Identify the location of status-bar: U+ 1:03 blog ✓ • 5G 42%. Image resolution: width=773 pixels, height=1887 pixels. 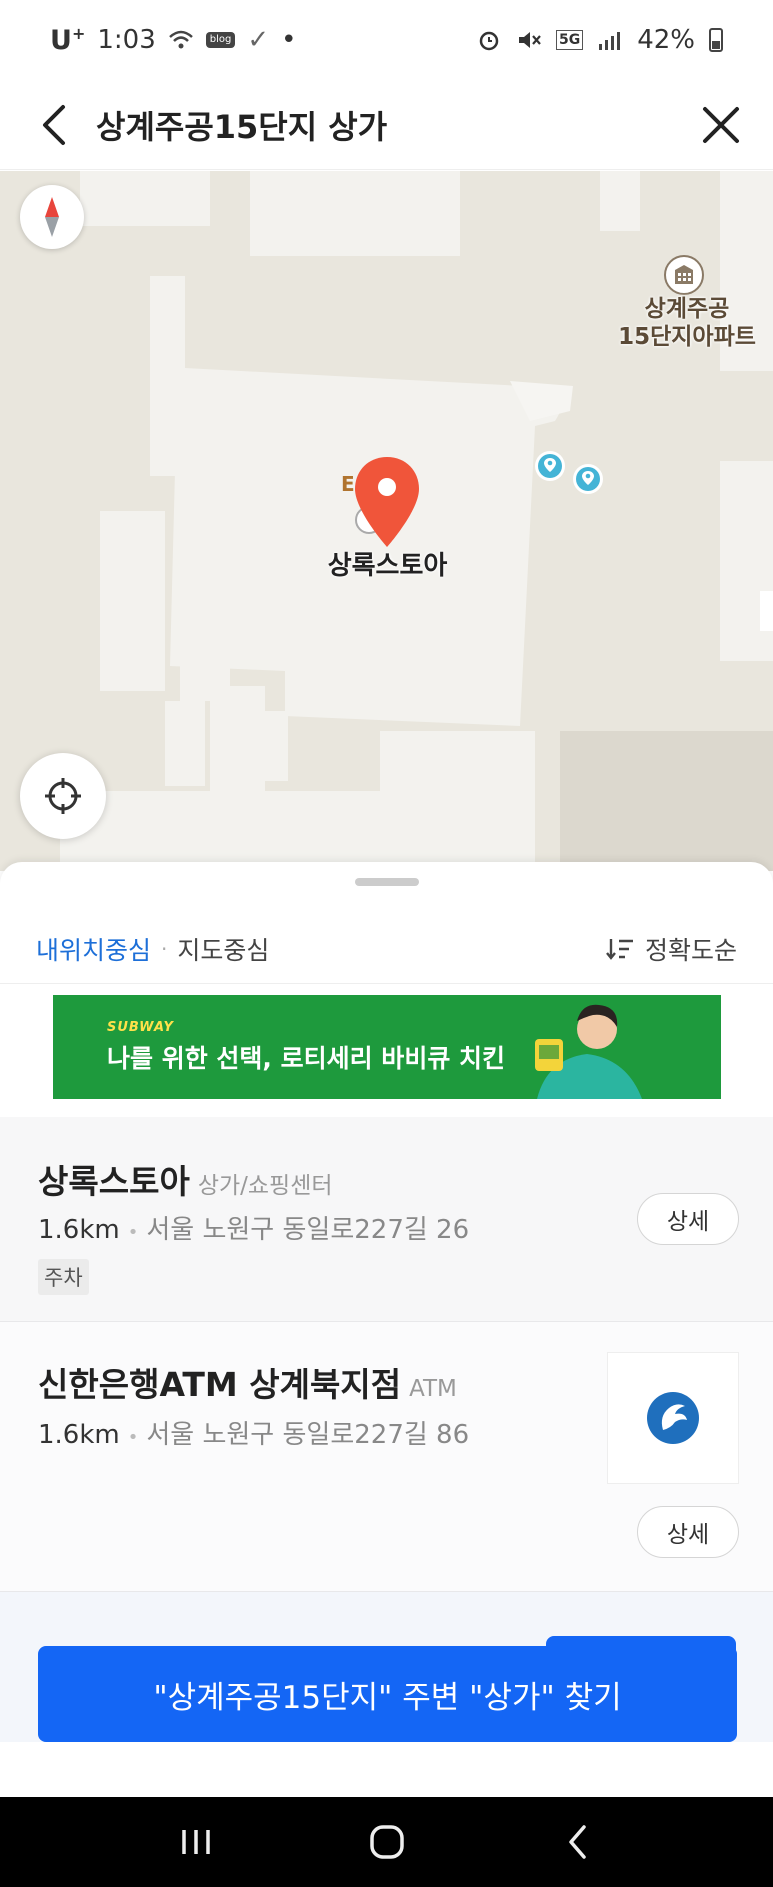
(386, 40).